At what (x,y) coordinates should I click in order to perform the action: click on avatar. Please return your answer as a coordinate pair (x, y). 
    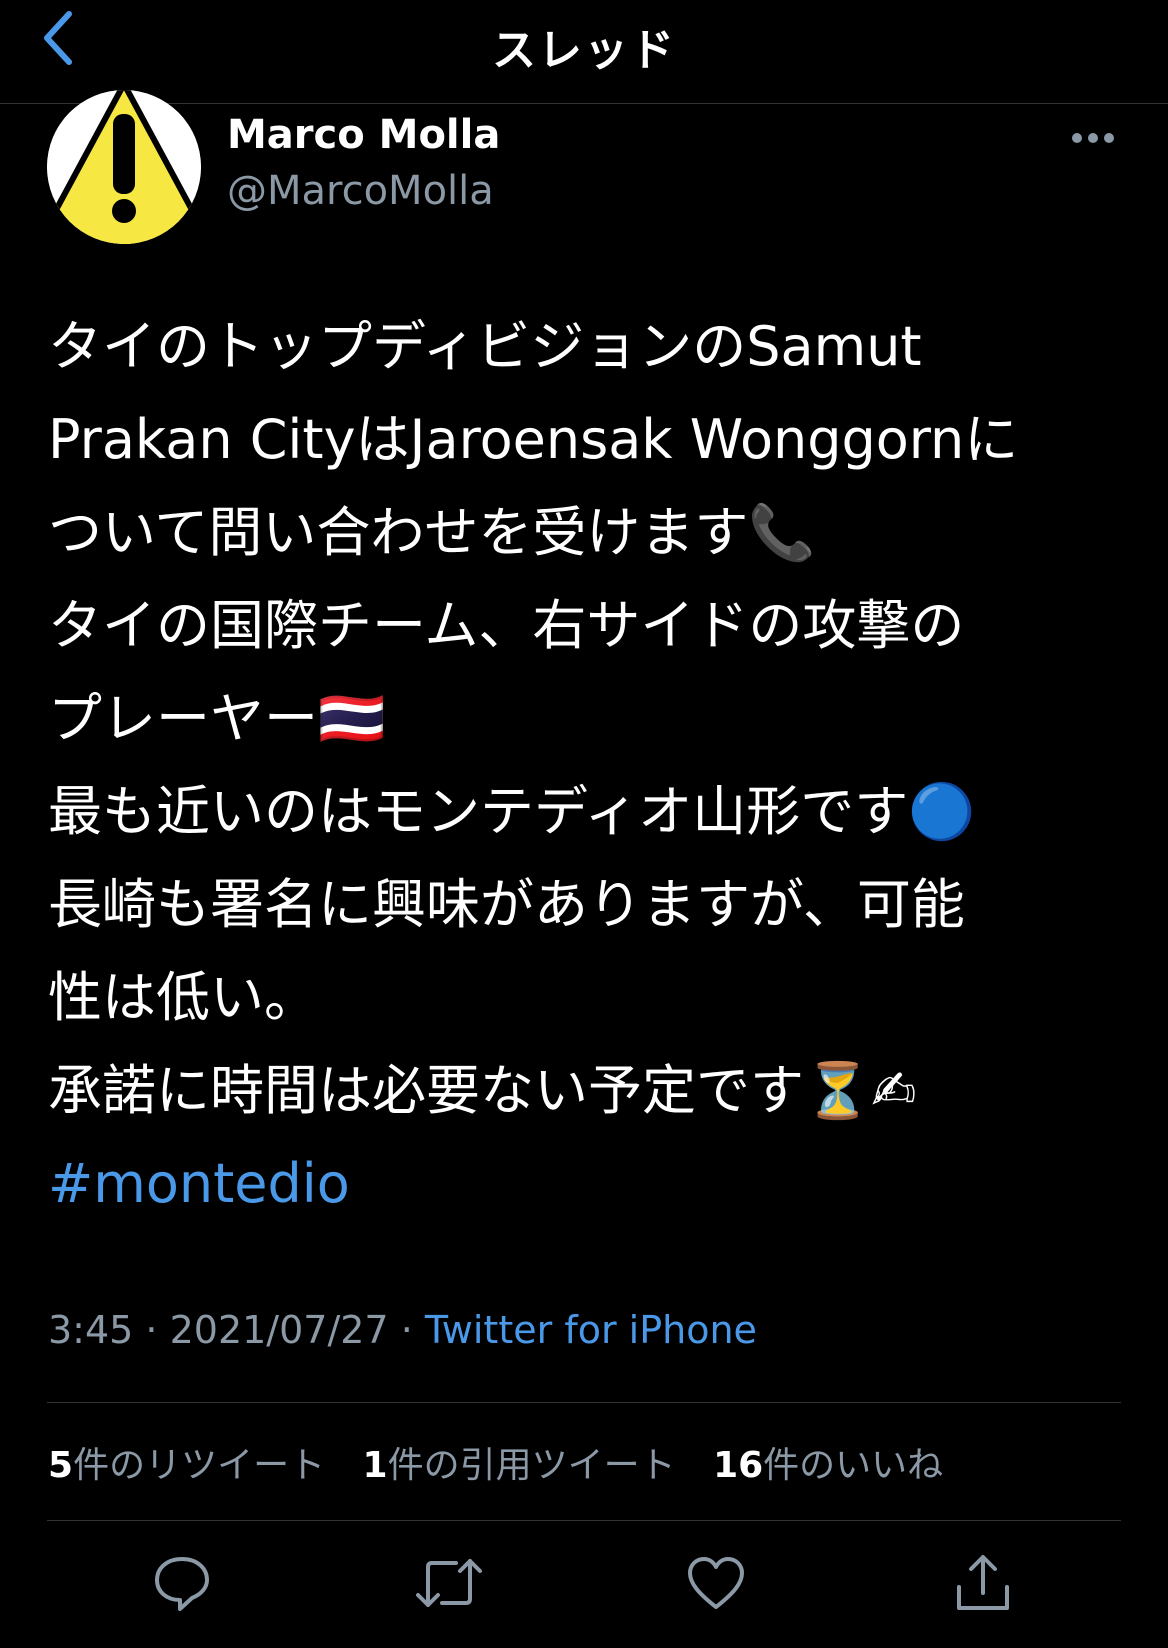
    Looking at the image, I should click on (124, 167).